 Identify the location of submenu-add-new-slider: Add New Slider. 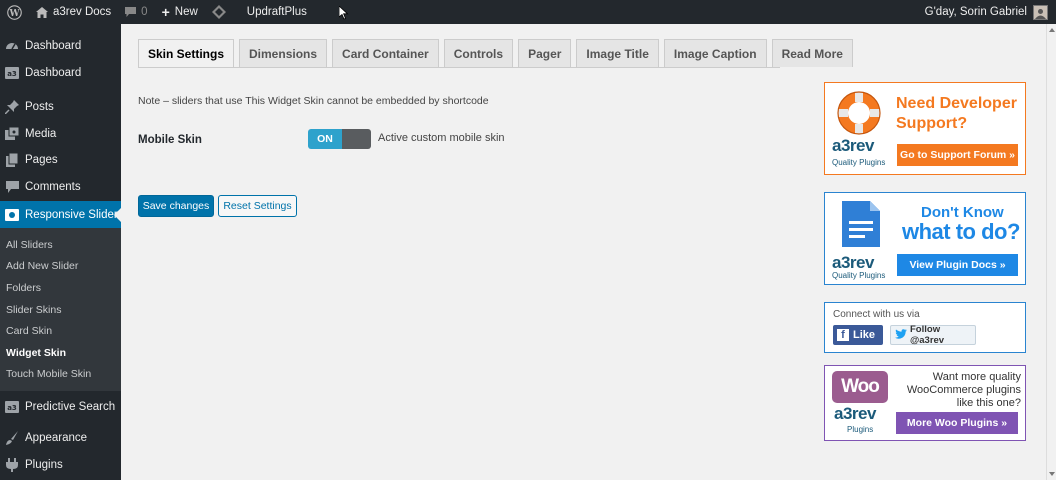
(60, 267).